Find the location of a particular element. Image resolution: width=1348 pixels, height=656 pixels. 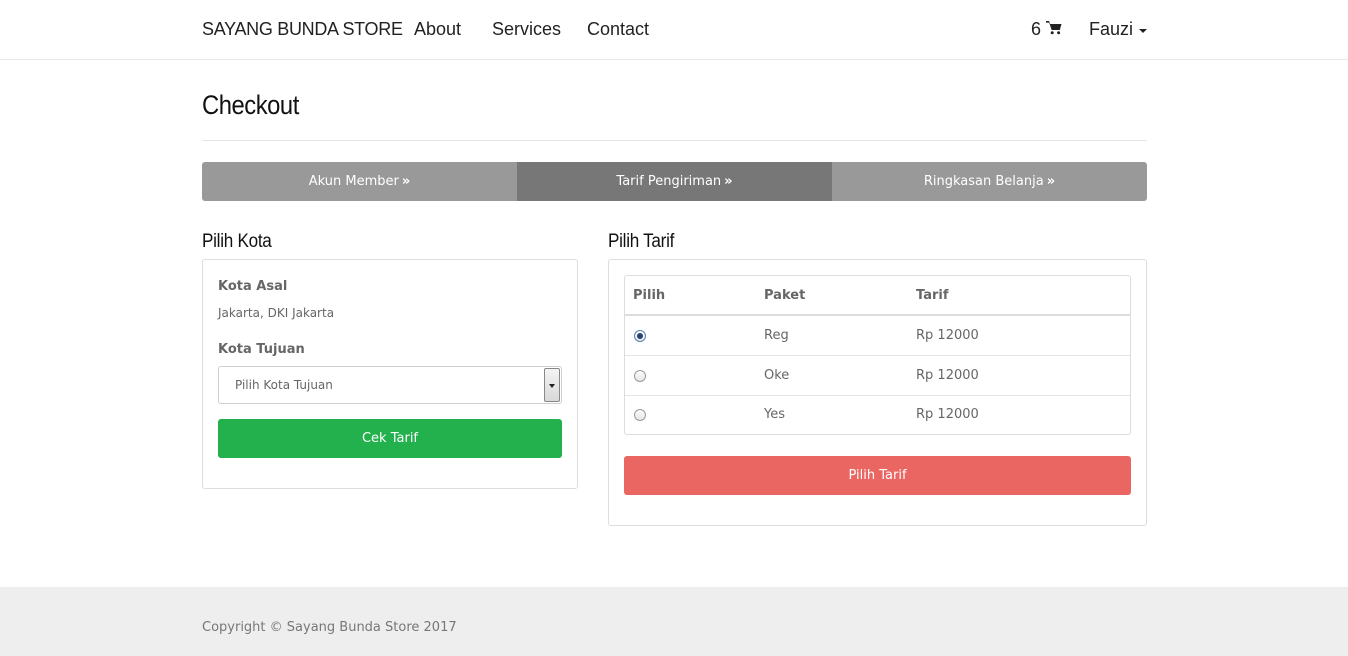

user-name: Fauzi is located at coordinates (1110, 29).